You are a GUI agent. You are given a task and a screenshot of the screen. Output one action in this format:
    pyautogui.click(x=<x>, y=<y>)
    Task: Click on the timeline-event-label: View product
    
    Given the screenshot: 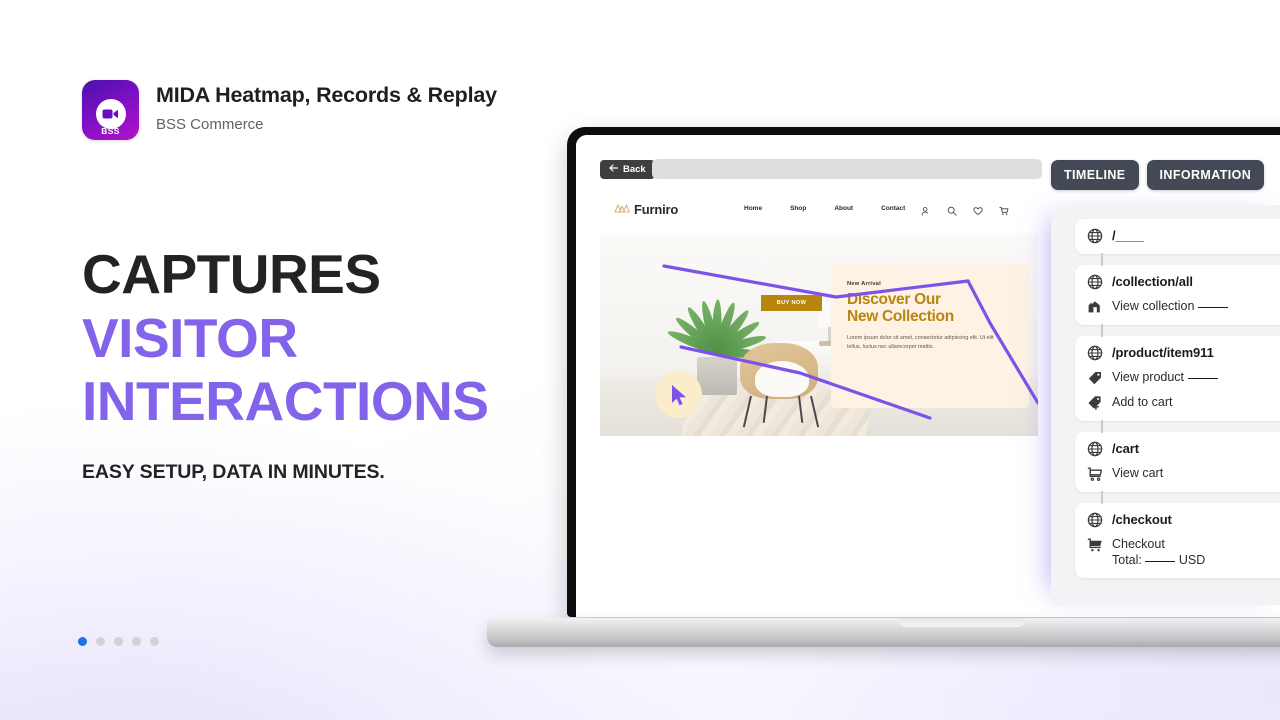 What is the action you would take?
    pyautogui.click(x=1165, y=378)
    